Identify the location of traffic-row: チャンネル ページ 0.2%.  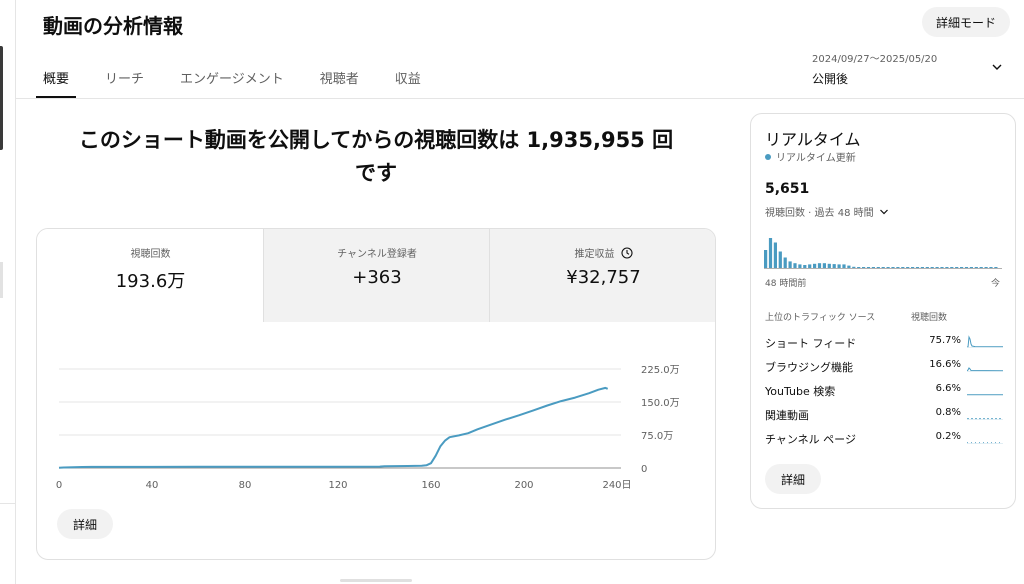
(885, 438).